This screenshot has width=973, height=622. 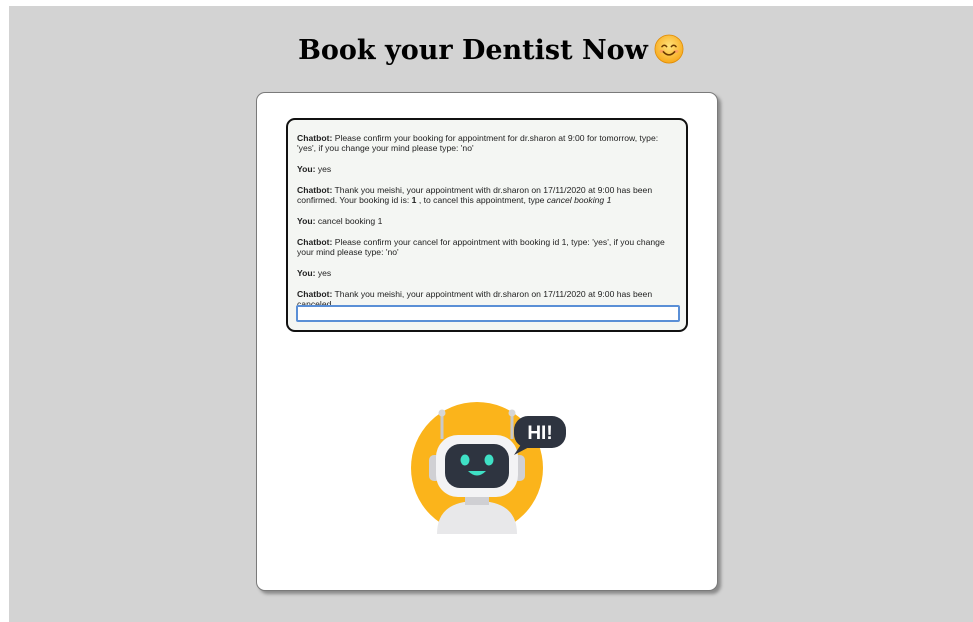 What do you see at coordinates (488, 313) in the screenshot?
I see `chat-input` at bounding box center [488, 313].